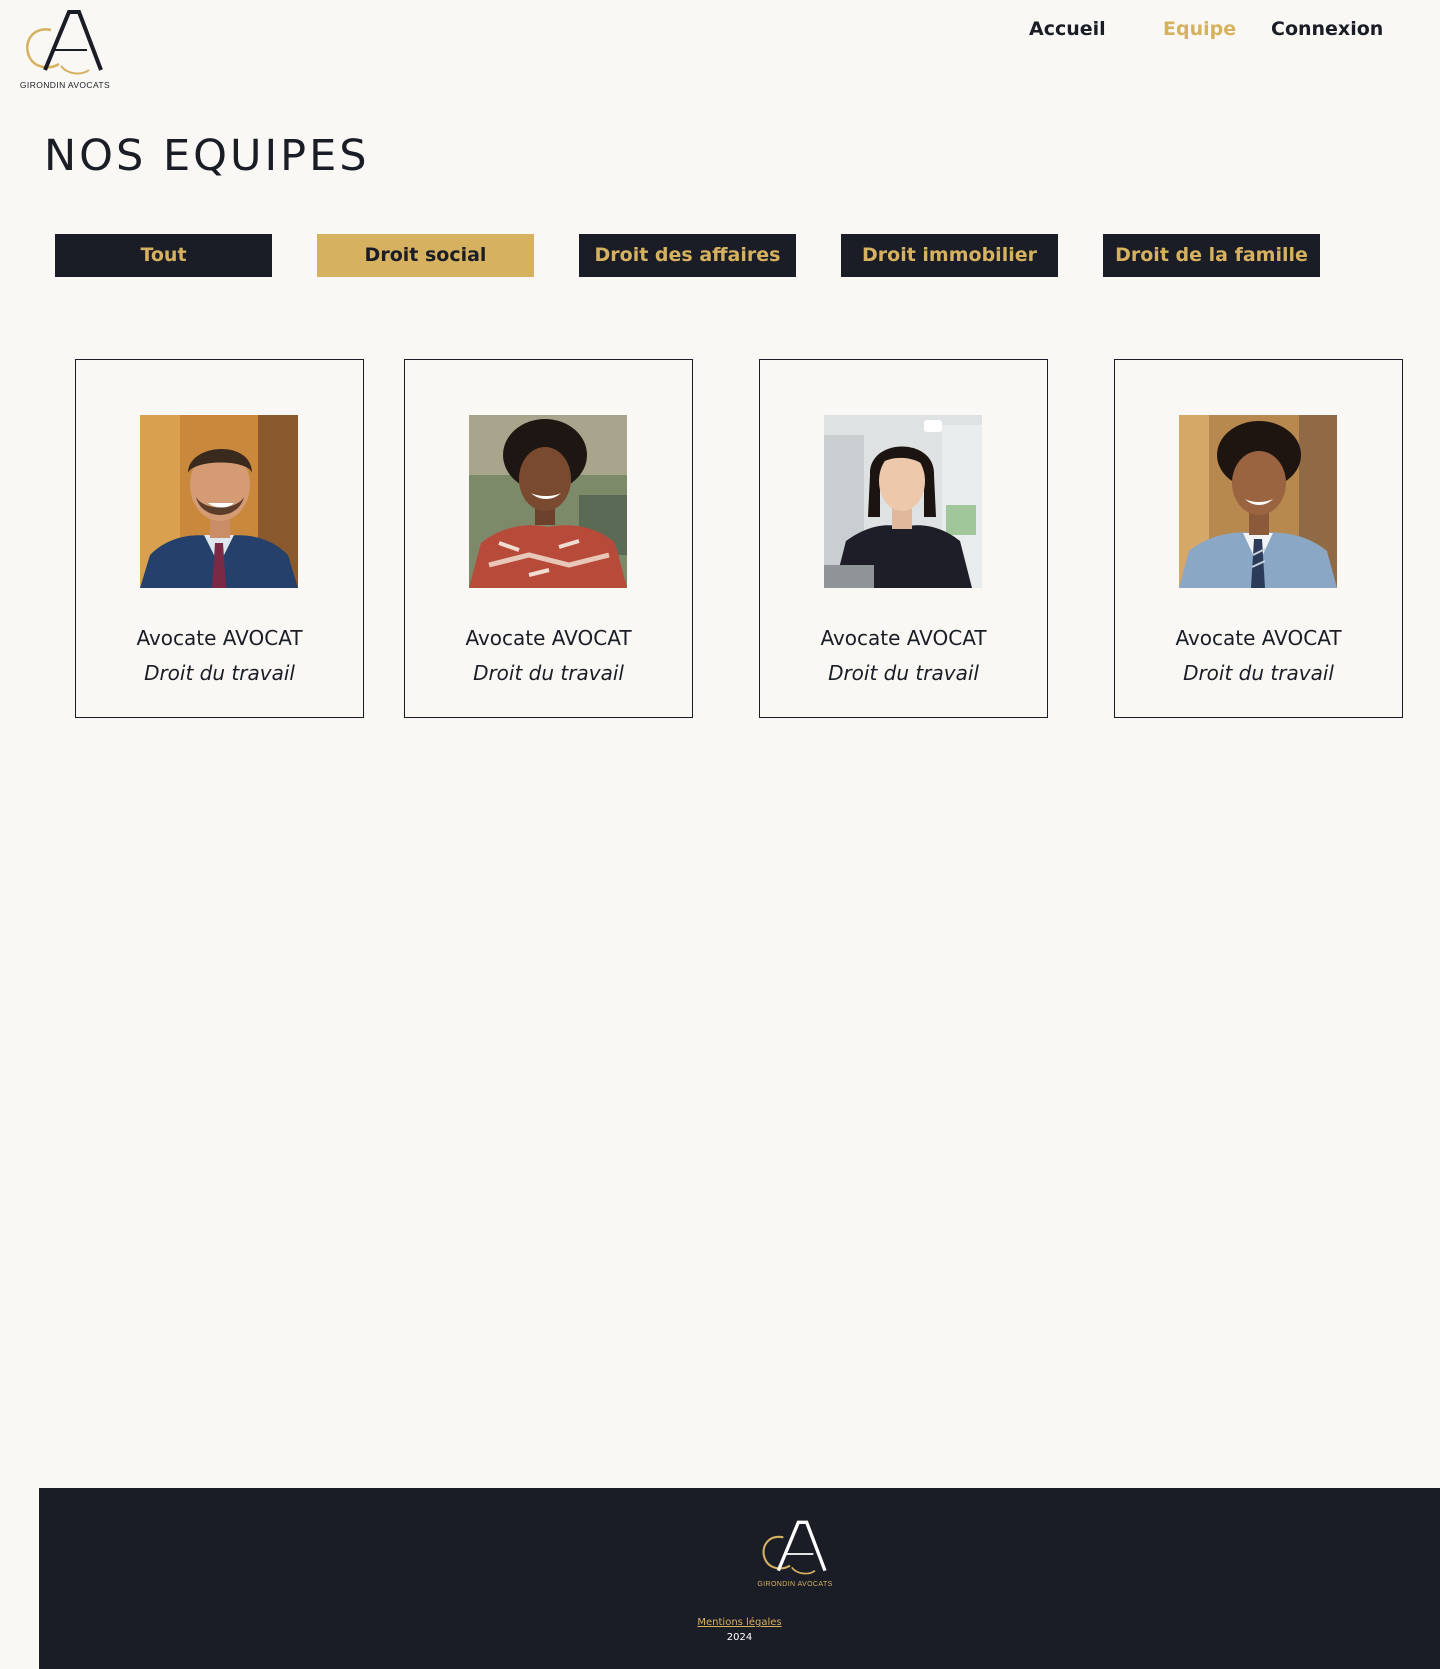 This screenshot has width=1440, height=1669. Describe the element at coordinates (1327, 29) in the screenshot. I see `nav-connexion: Connexion` at that location.